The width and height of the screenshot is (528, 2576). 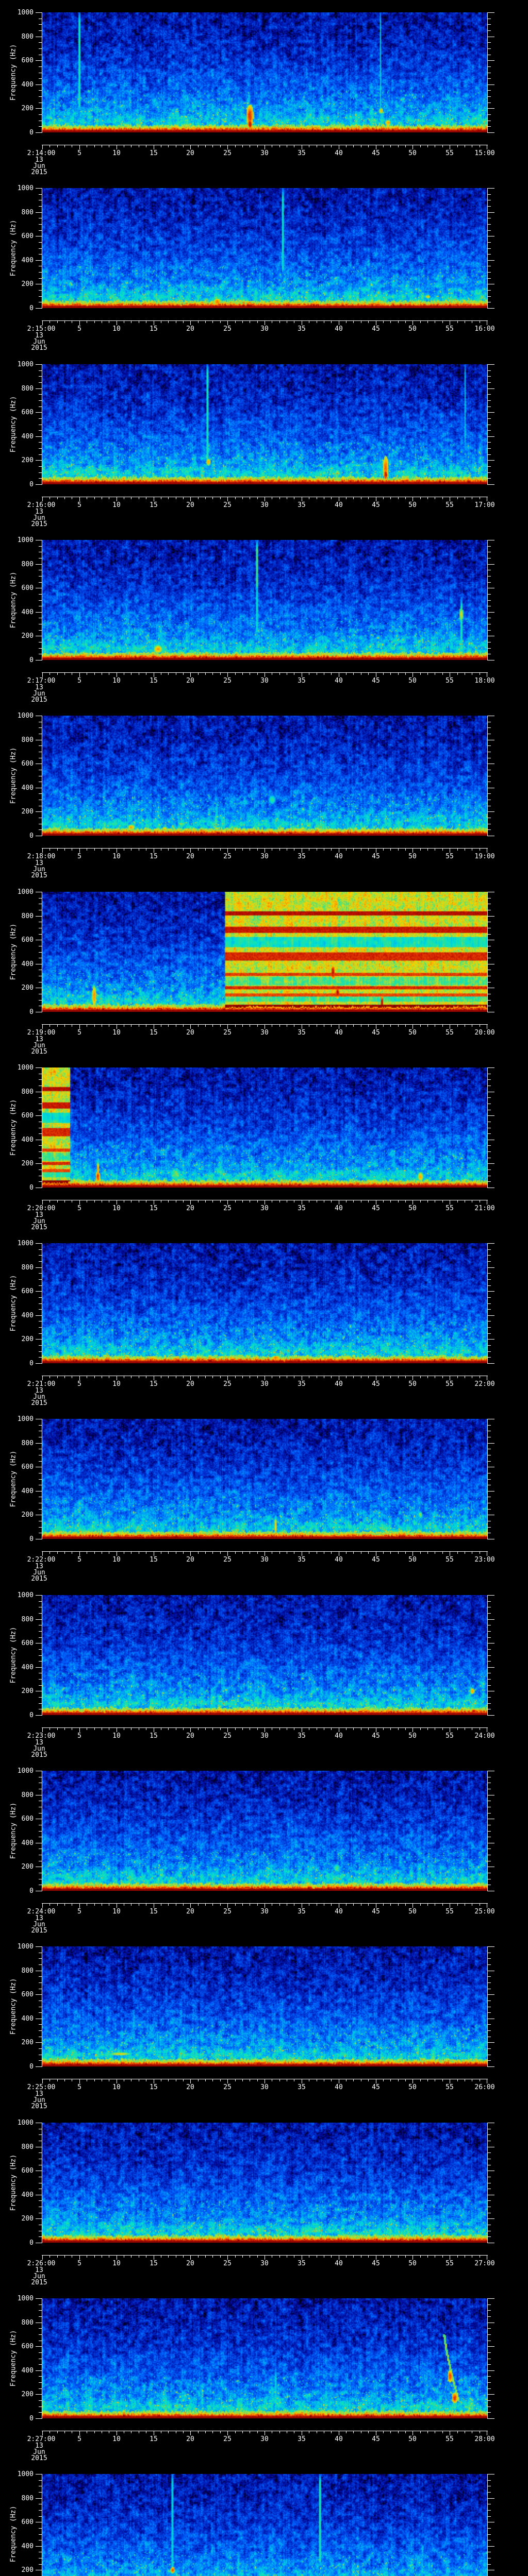 What do you see at coordinates (27, 85) in the screenshot?
I see `y-tick-label: 400` at bounding box center [27, 85].